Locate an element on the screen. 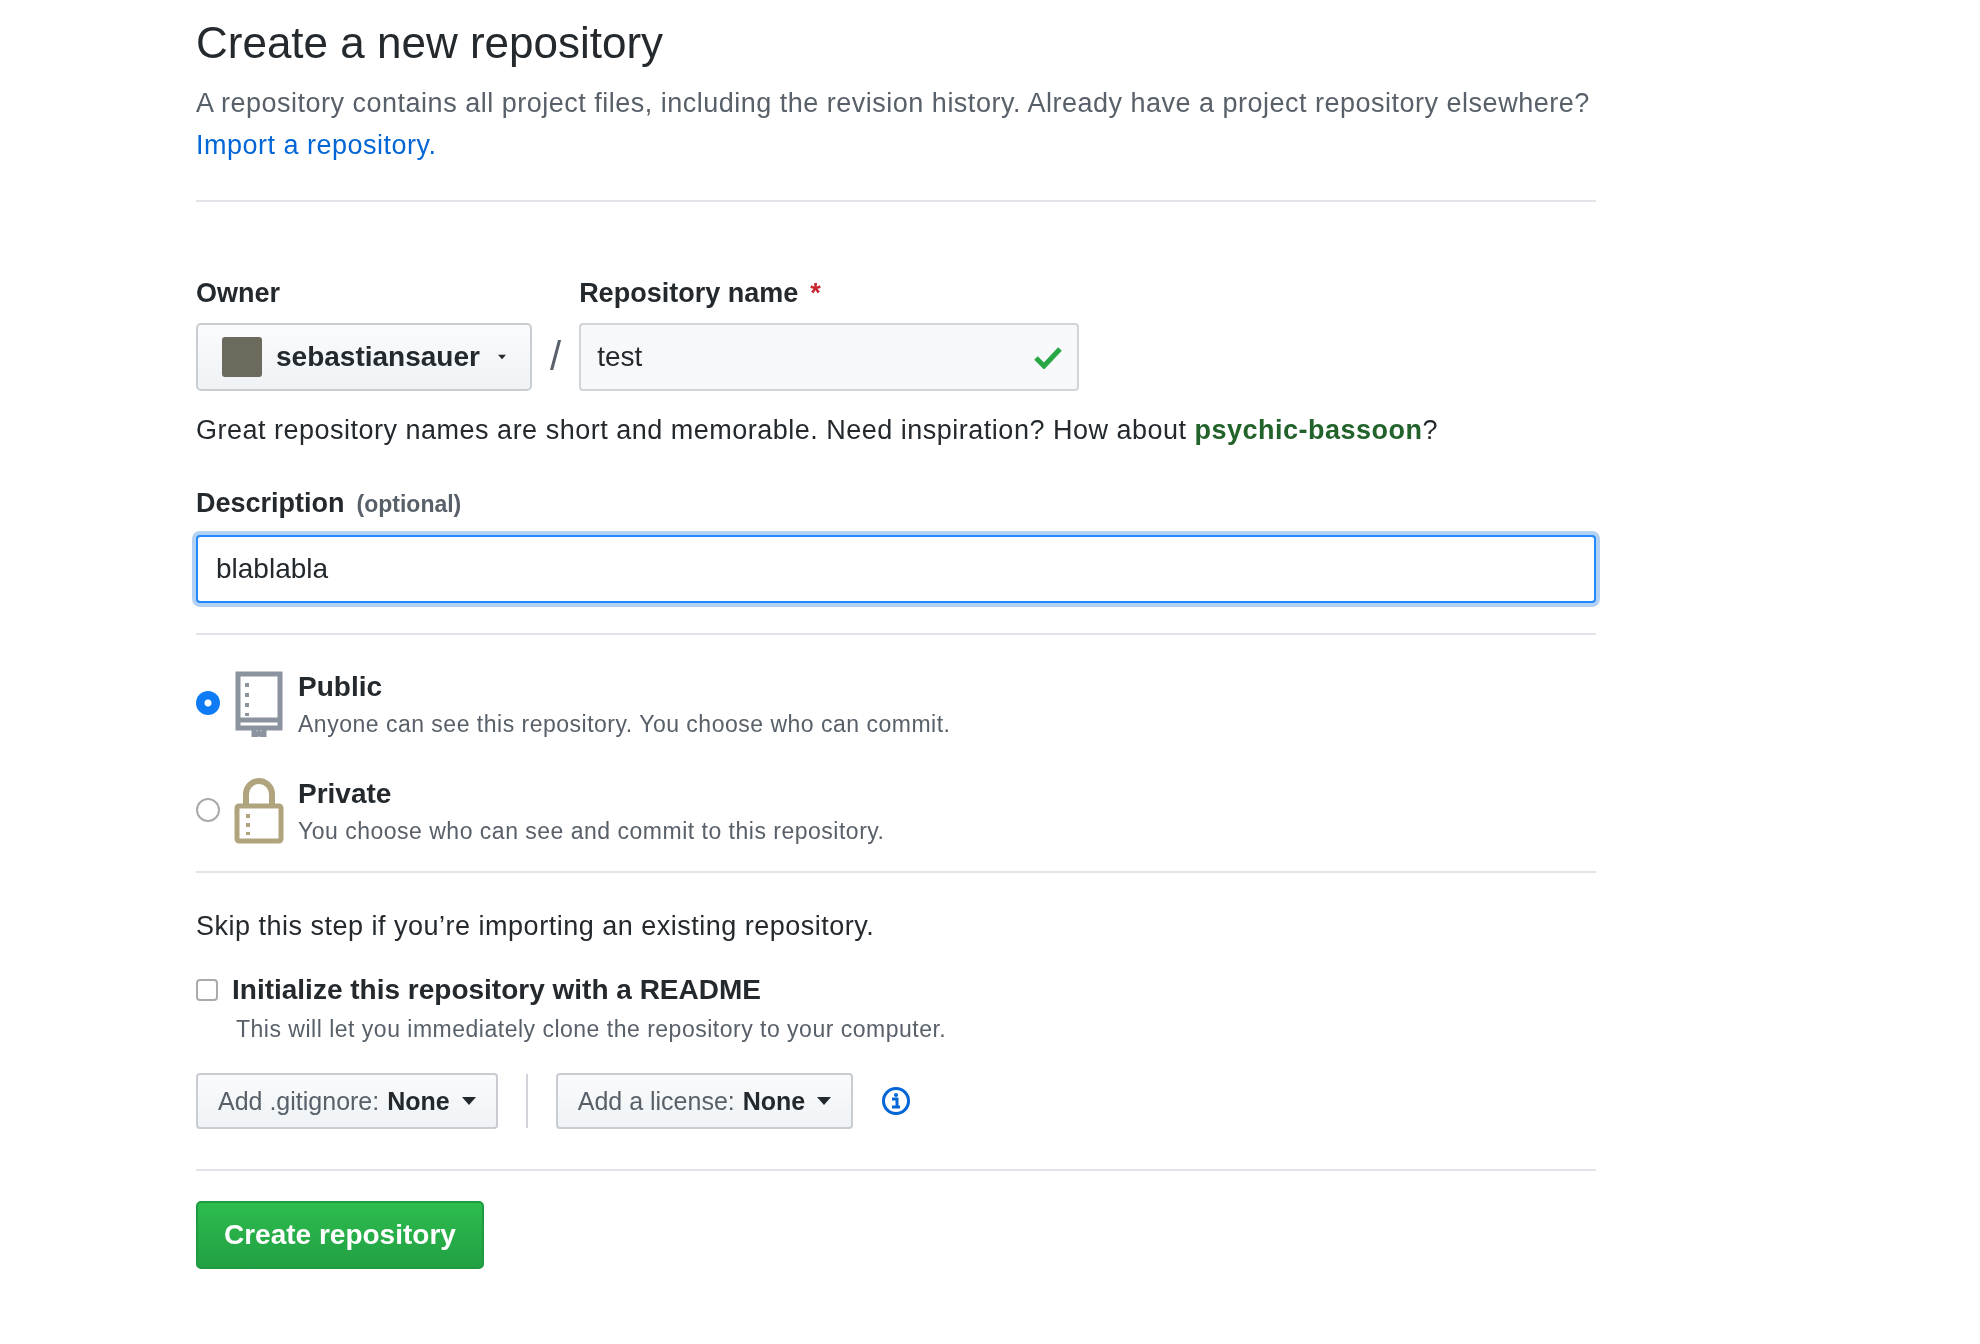 The height and width of the screenshot is (1344, 1980). checkbox is located at coordinates (207, 990).